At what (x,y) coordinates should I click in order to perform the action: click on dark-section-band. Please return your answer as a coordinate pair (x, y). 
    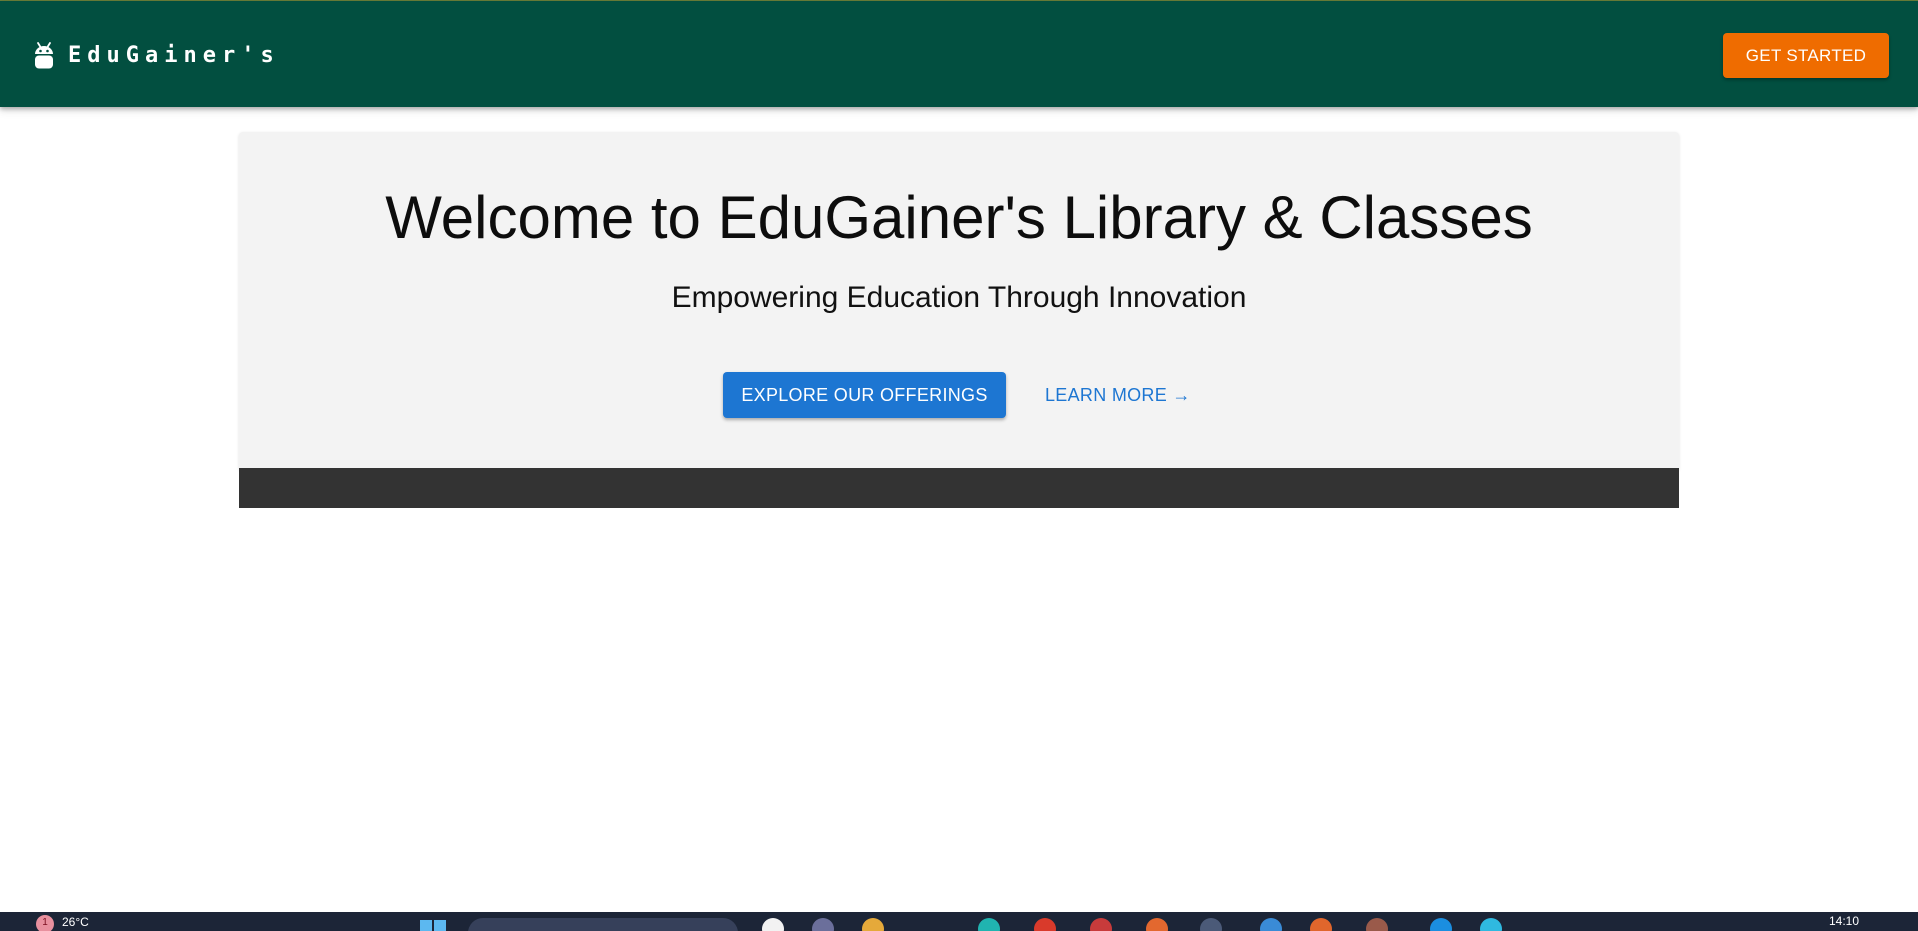
    Looking at the image, I should click on (959, 488).